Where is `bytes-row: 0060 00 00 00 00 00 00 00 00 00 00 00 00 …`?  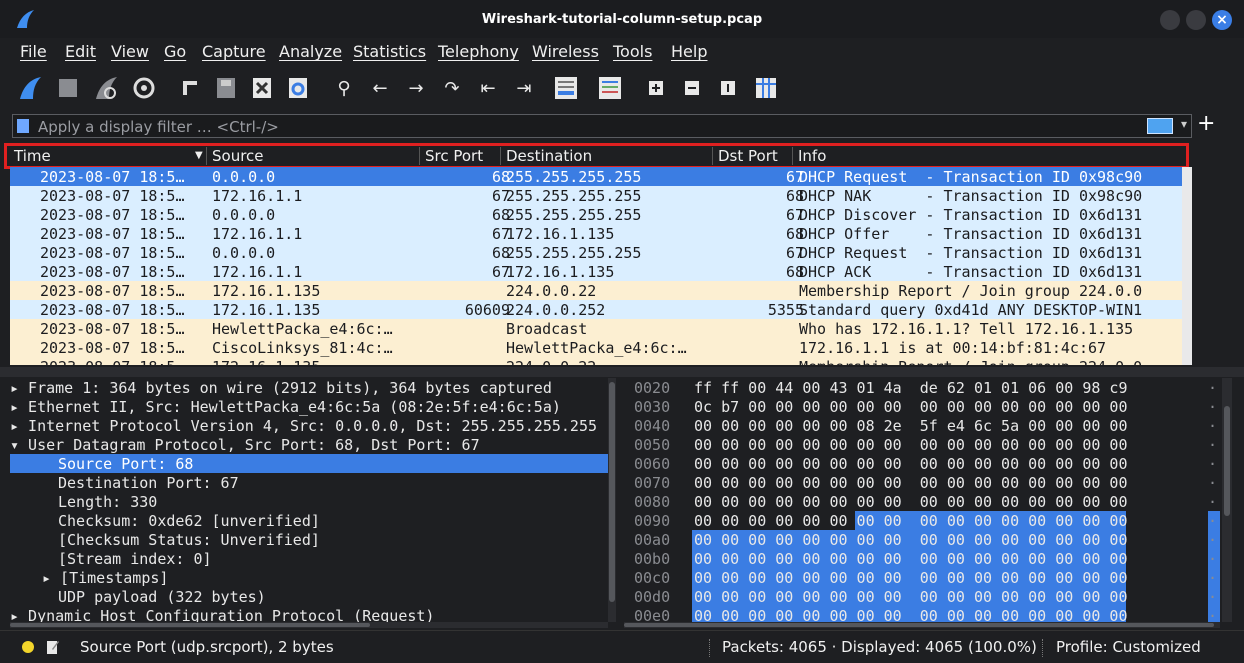 bytes-row: 0060 00 00 00 00 00 00 00 00 00 00 00 00 … is located at coordinates (922, 463).